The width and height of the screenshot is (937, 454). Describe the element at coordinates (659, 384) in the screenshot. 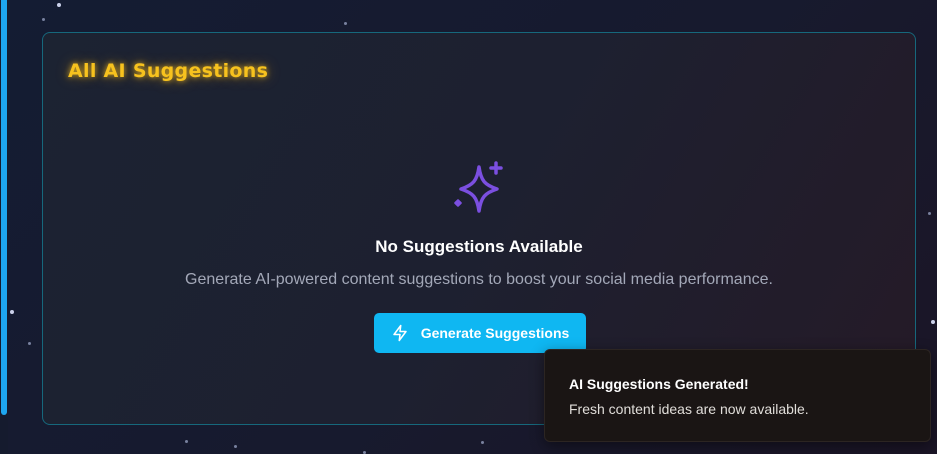

I see `toast-title: AI Suggestions Generated!` at that location.